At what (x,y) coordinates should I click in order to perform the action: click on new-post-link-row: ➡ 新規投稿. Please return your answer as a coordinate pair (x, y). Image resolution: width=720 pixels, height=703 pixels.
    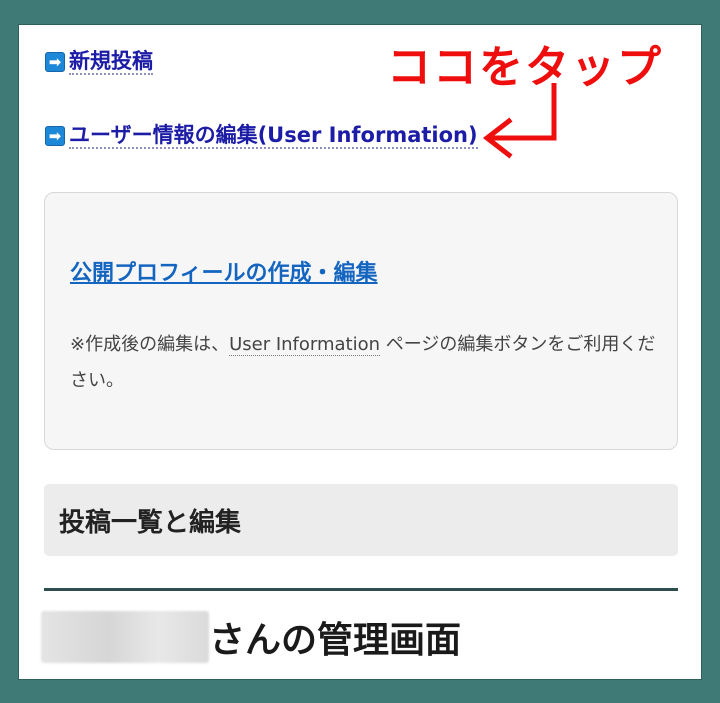
    Looking at the image, I should click on (99, 62).